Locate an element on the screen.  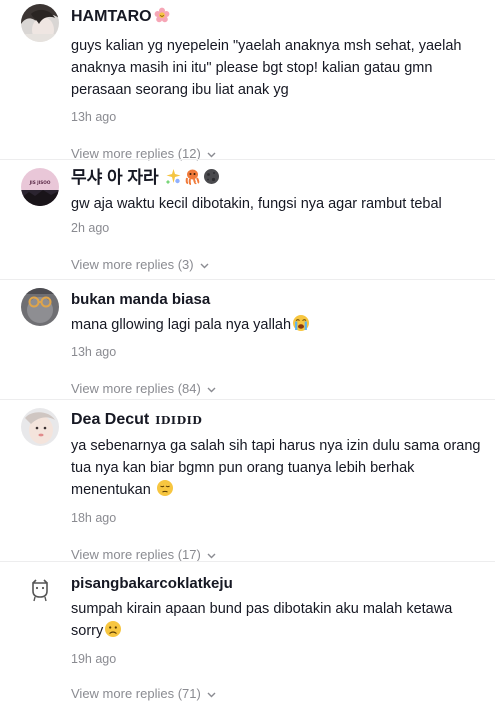
view-more-replies-label: View more replies (84) is located at coordinates (136, 388).